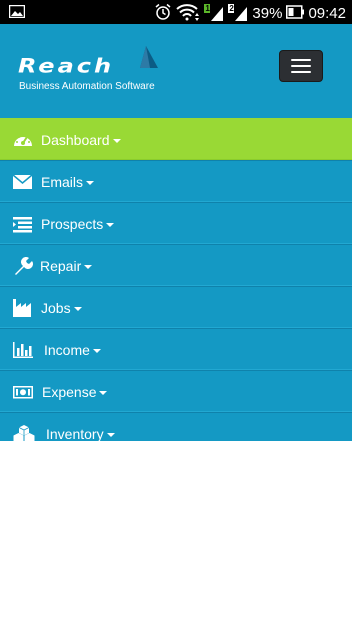 The image size is (352, 626). What do you see at coordinates (22, 225) in the screenshot?
I see `list-icon` at bounding box center [22, 225].